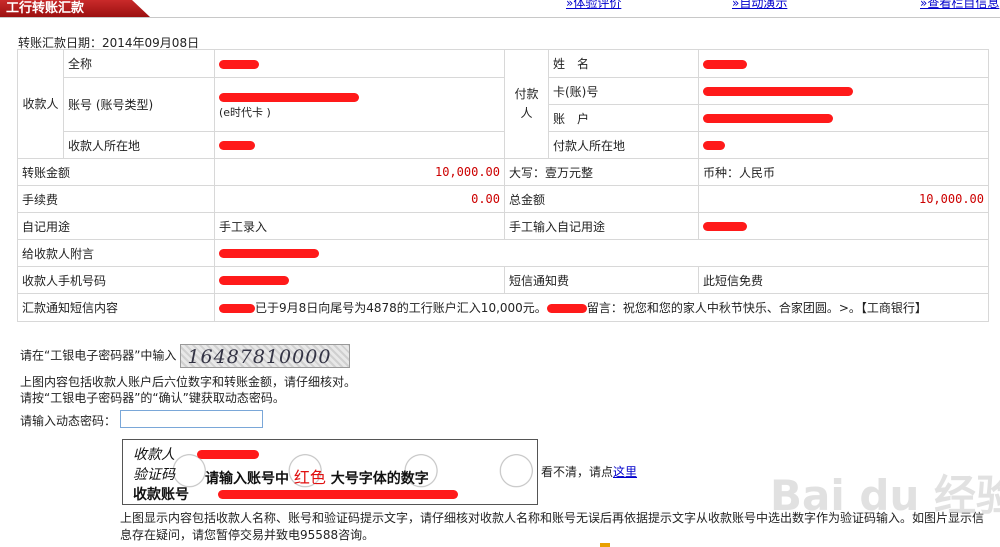  Describe the element at coordinates (359, 199) in the screenshot. I see `fee-value: 0.00` at that location.